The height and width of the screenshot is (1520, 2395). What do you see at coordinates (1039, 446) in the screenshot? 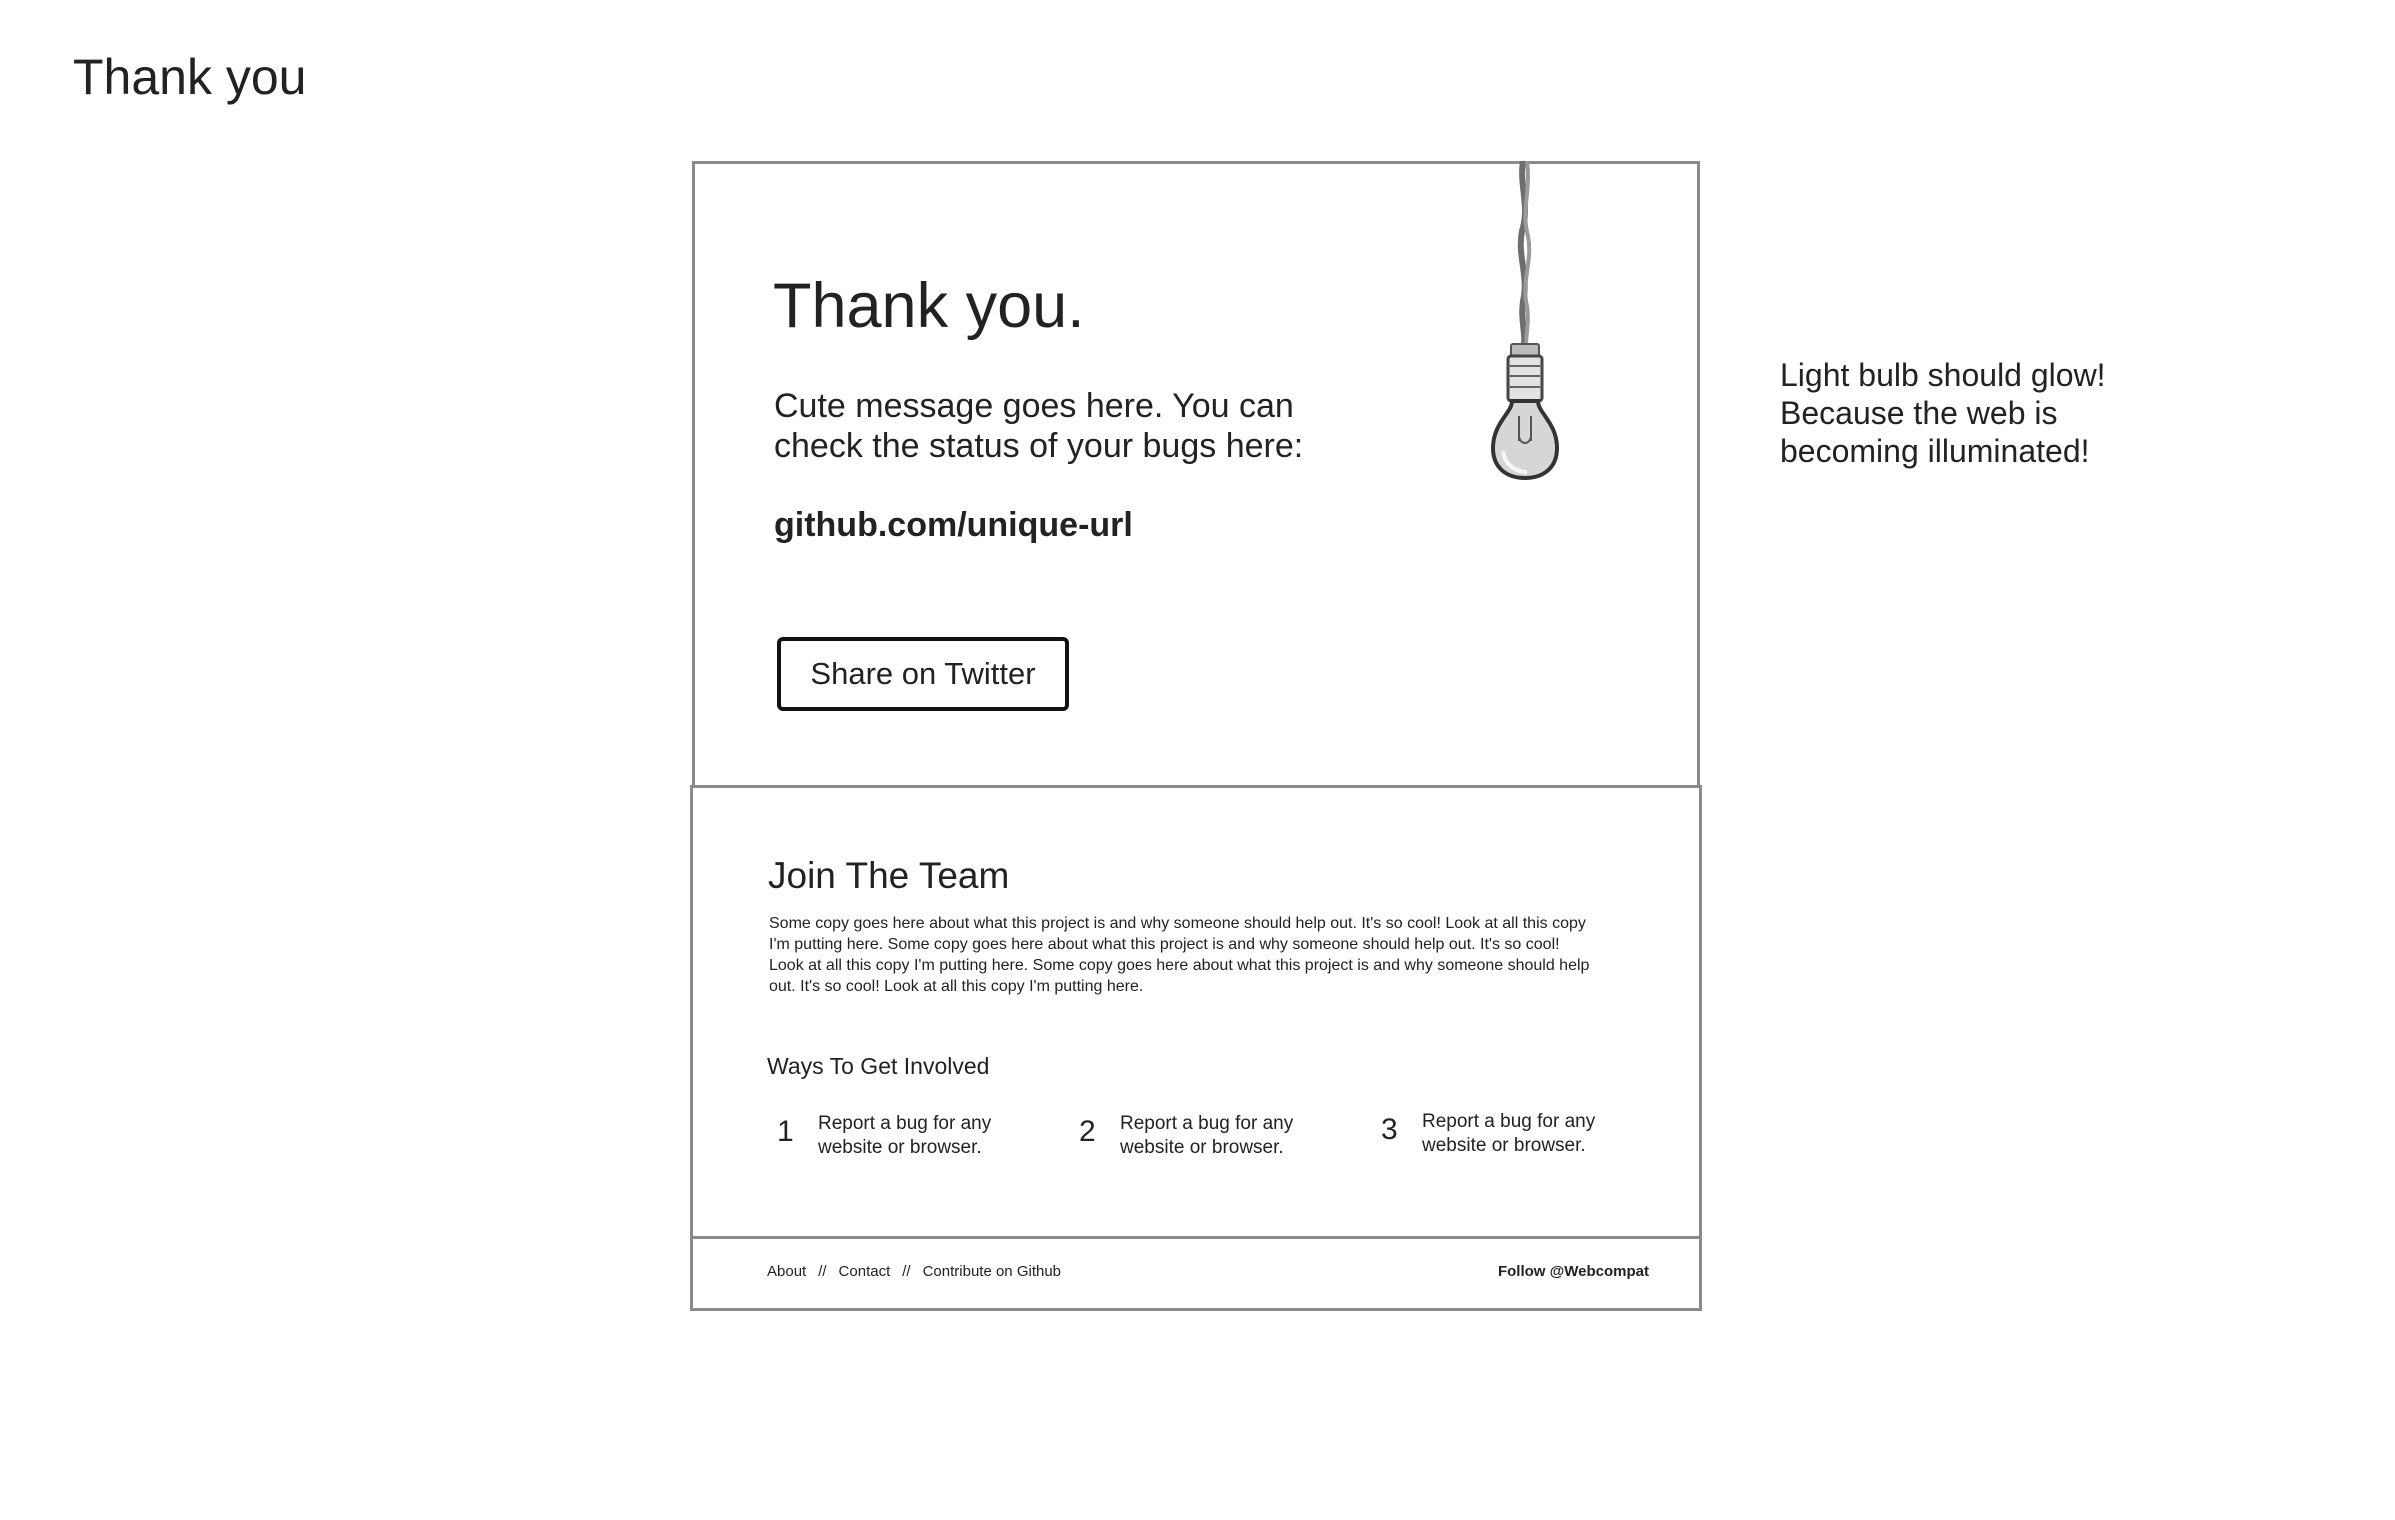
I see `hero-message-line: check the status of your bugs here:` at bounding box center [1039, 446].